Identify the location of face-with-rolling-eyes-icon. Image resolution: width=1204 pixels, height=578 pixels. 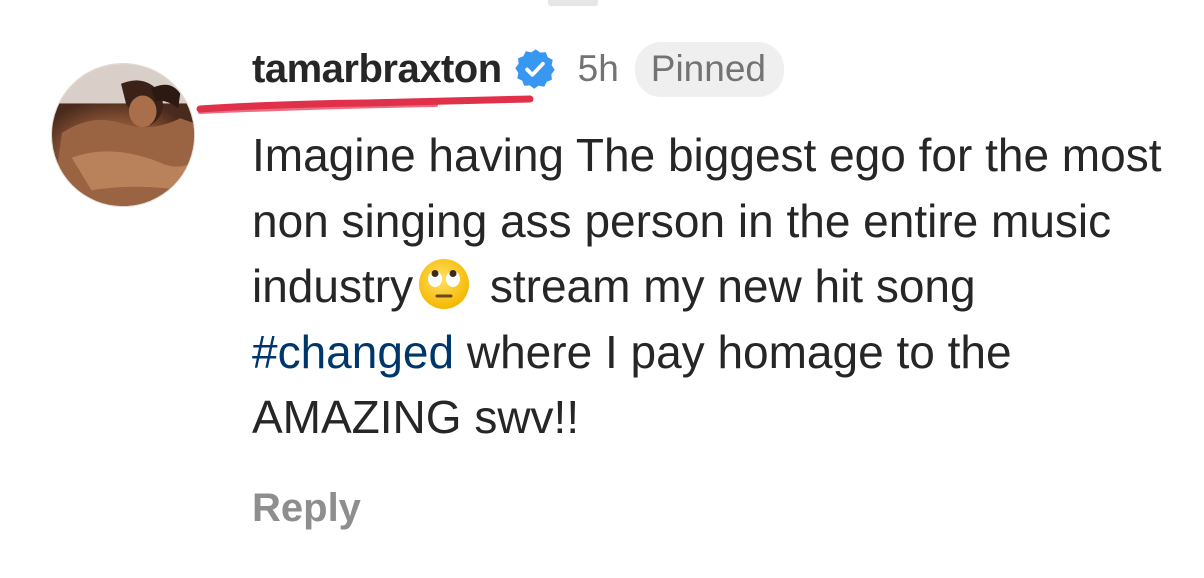
(444, 284).